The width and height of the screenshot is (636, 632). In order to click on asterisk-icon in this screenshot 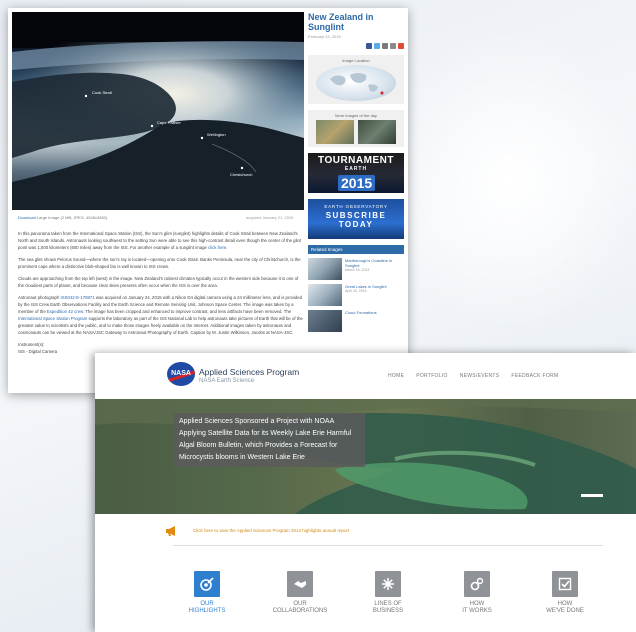, I will do `click(388, 584)`.